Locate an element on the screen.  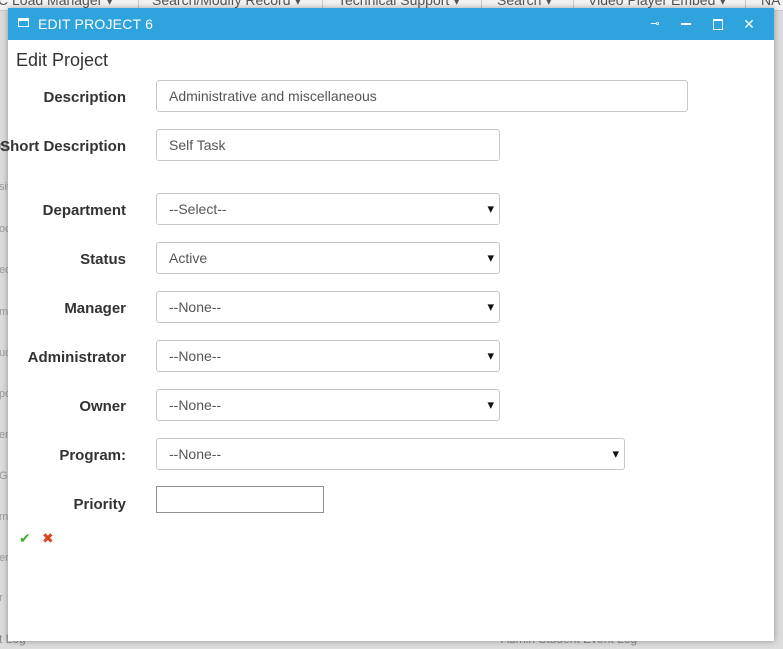
short-description-input: Self Task is located at coordinates (328, 145).